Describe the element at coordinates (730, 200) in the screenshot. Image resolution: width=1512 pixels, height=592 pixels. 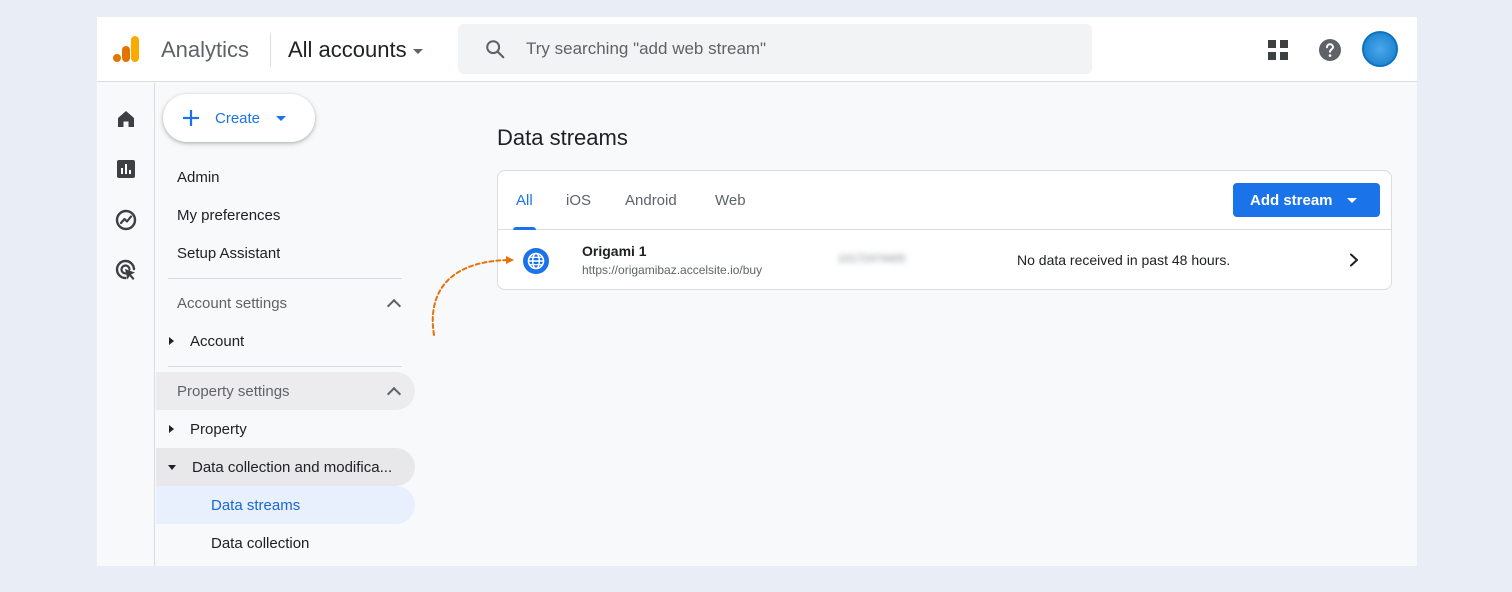
I see `tab-web: Web` at that location.